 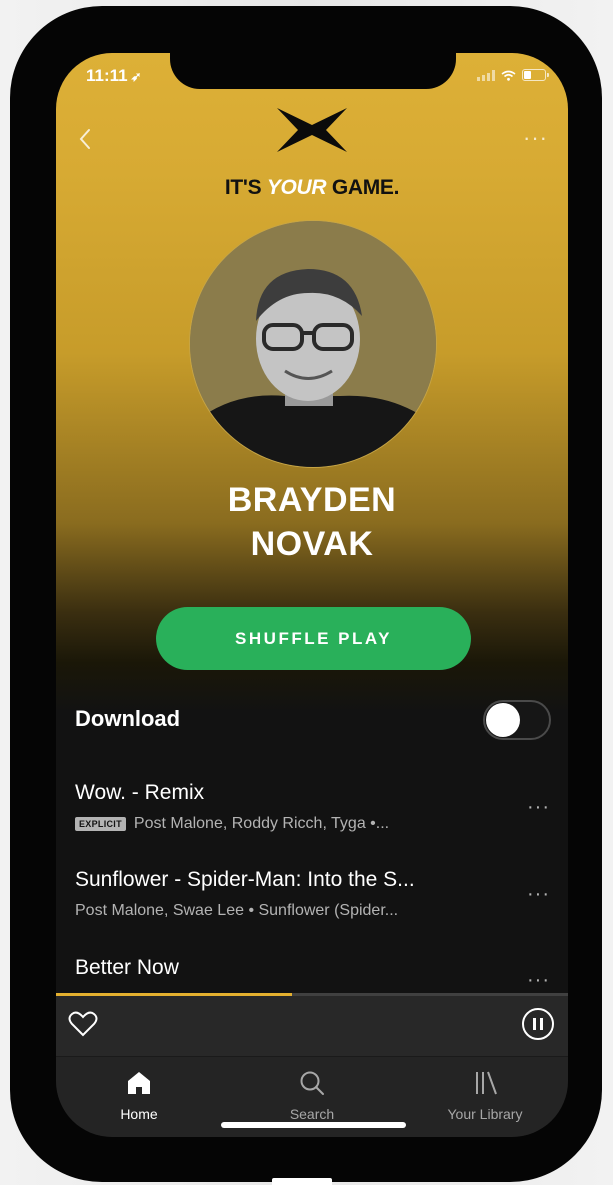 I want to click on tagline-suffix: GAME., so click(x=363, y=187).